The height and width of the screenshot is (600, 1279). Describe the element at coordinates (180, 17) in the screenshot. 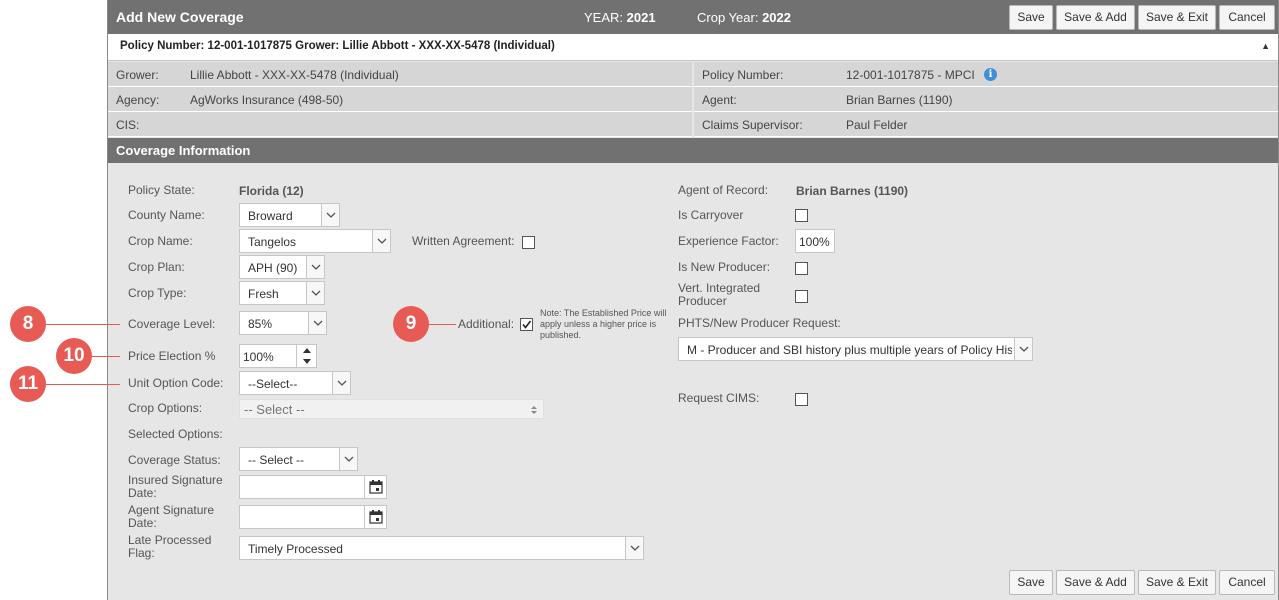

I see `page-title: Add New Coverage` at that location.